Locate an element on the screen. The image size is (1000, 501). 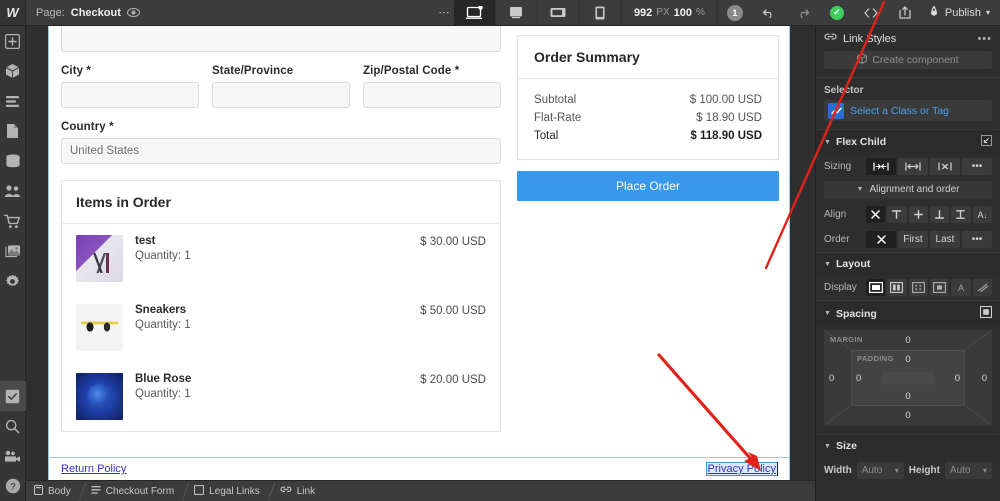
tablet-icon is located at coordinates (517, 12).